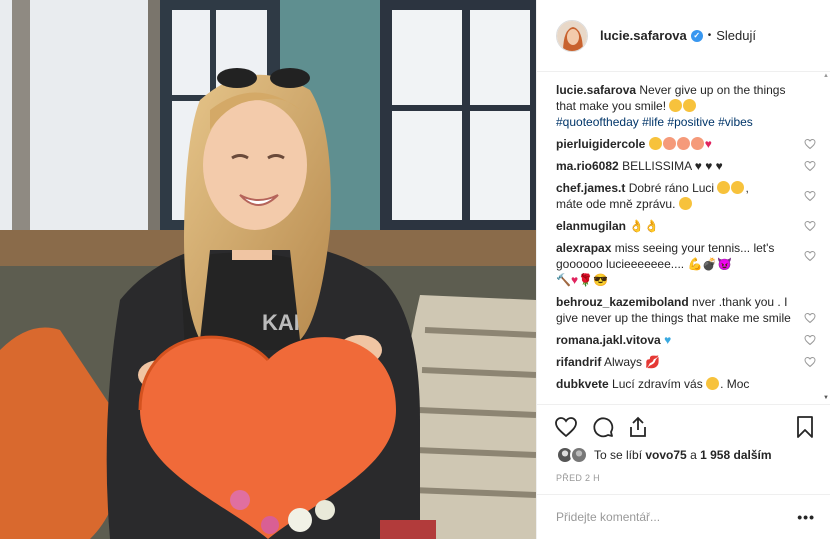 The width and height of the screenshot is (830, 539). Describe the element at coordinates (655, 143) in the screenshot. I see `blush-emoji-icon` at that location.